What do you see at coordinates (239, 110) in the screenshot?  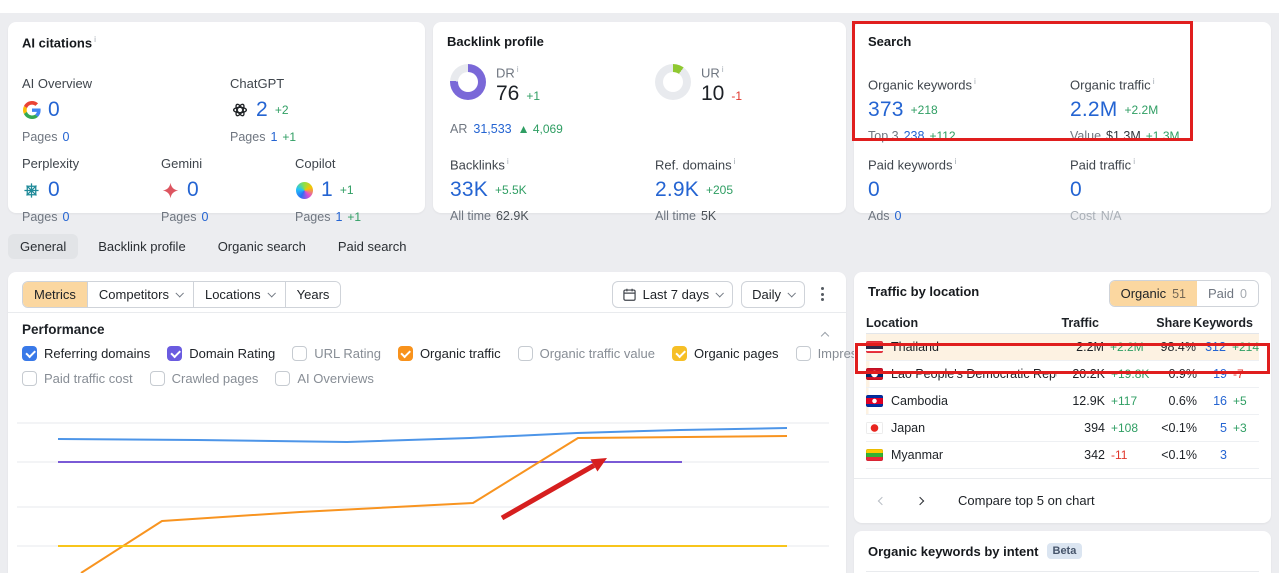 I see `chatgpt-icon` at bounding box center [239, 110].